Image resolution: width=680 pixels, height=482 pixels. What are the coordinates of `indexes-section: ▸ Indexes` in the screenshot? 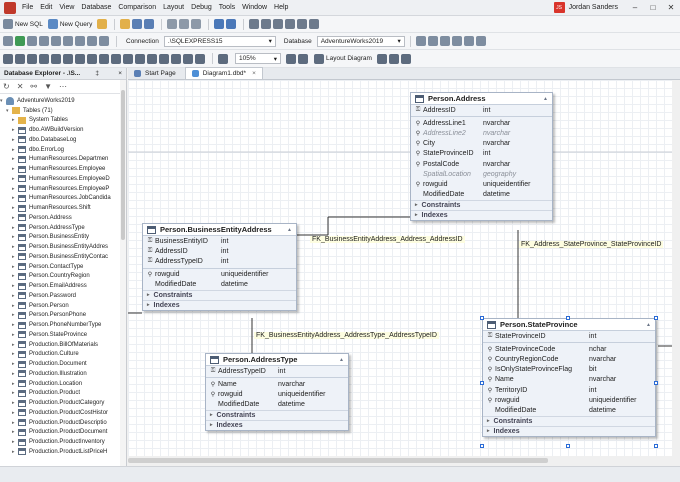 It's located at (277, 424).